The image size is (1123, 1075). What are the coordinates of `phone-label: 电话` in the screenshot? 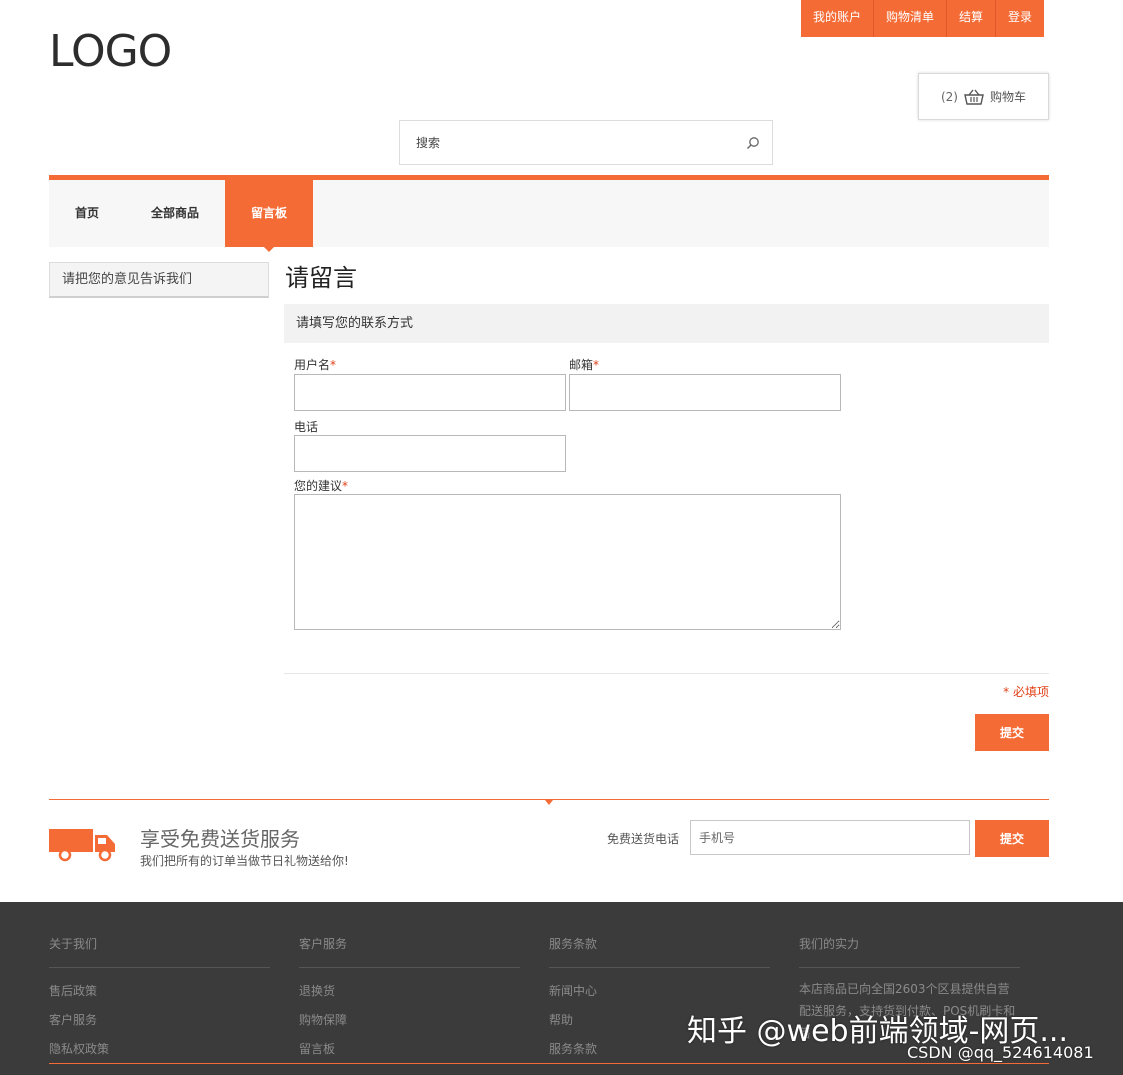 It's located at (306, 427).